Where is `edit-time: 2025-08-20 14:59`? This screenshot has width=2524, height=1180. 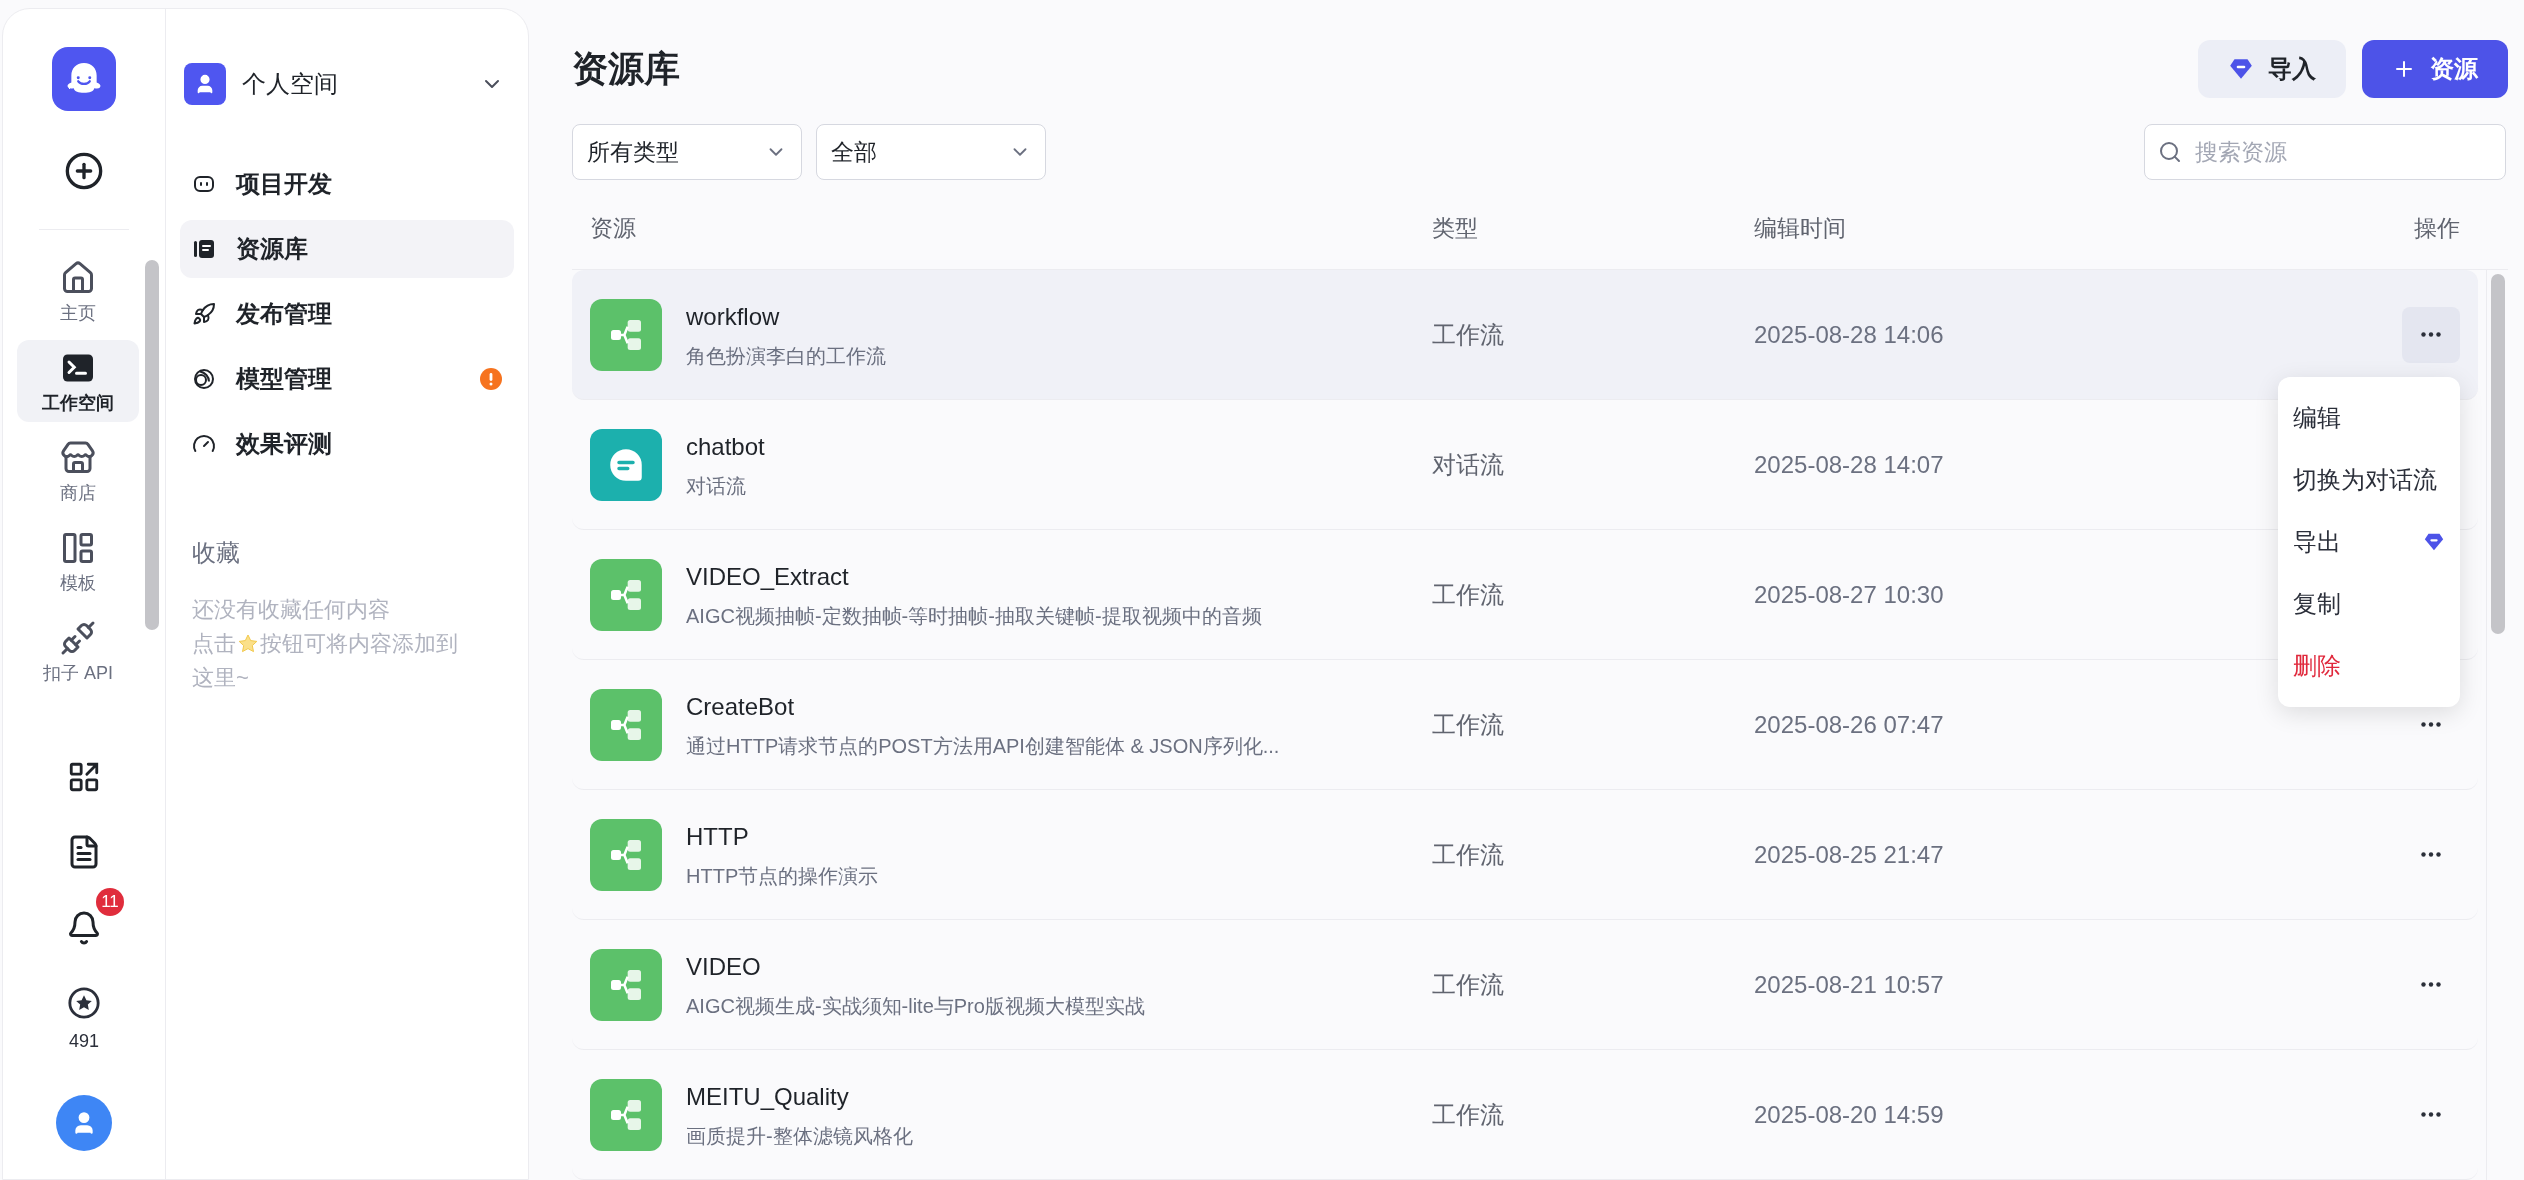 edit-time: 2025-08-20 14:59 is located at coordinates (1849, 1114).